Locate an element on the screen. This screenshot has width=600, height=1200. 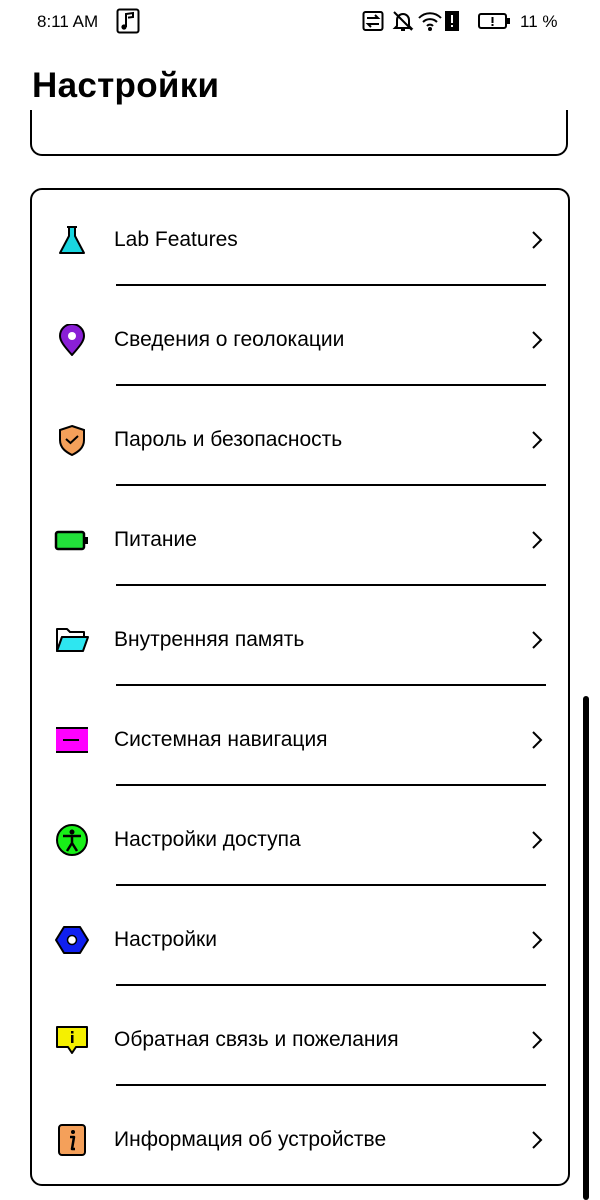
settings-item-accessibility: Настройки доступа is located at coordinates (300, 840).